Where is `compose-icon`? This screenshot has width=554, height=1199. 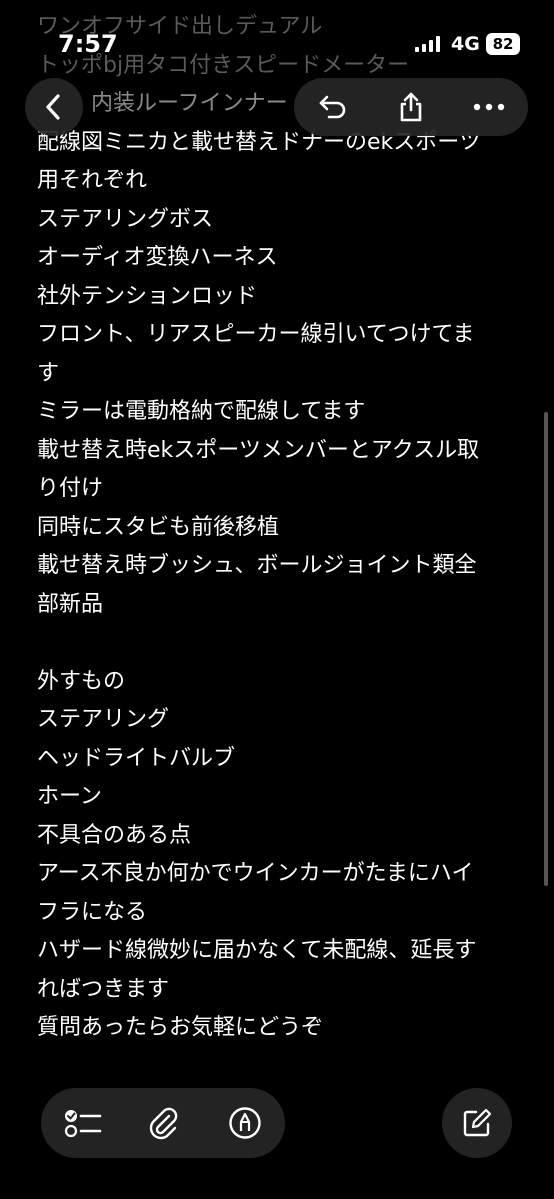 compose-icon is located at coordinates (477, 1123).